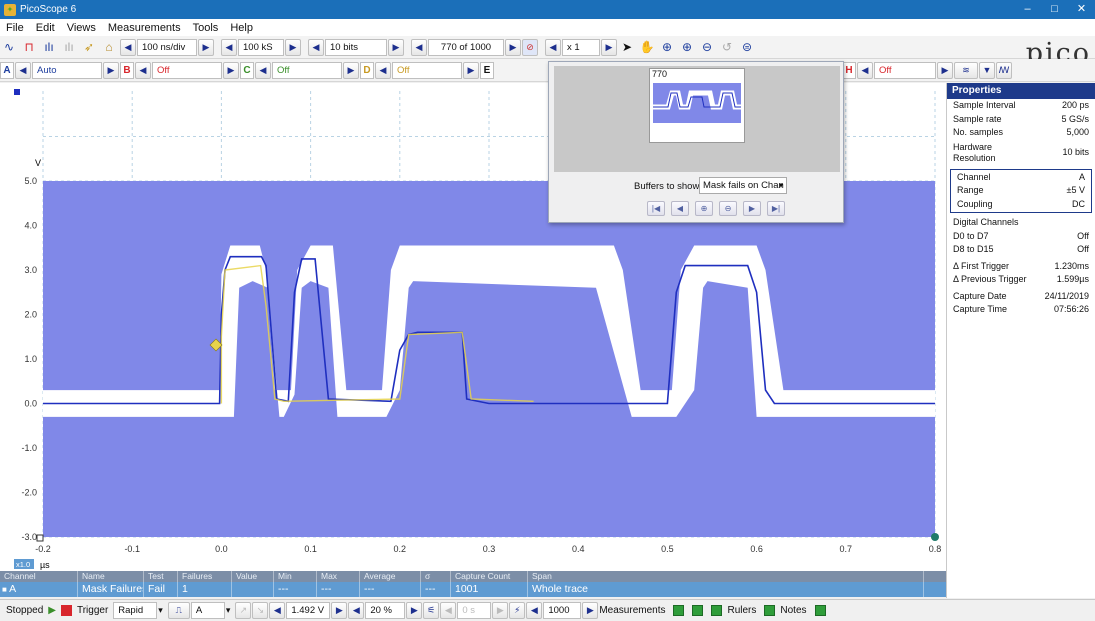 This screenshot has height=621, width=1095. I want to click on timebase-increase-button: ▶, so click(206, 47).